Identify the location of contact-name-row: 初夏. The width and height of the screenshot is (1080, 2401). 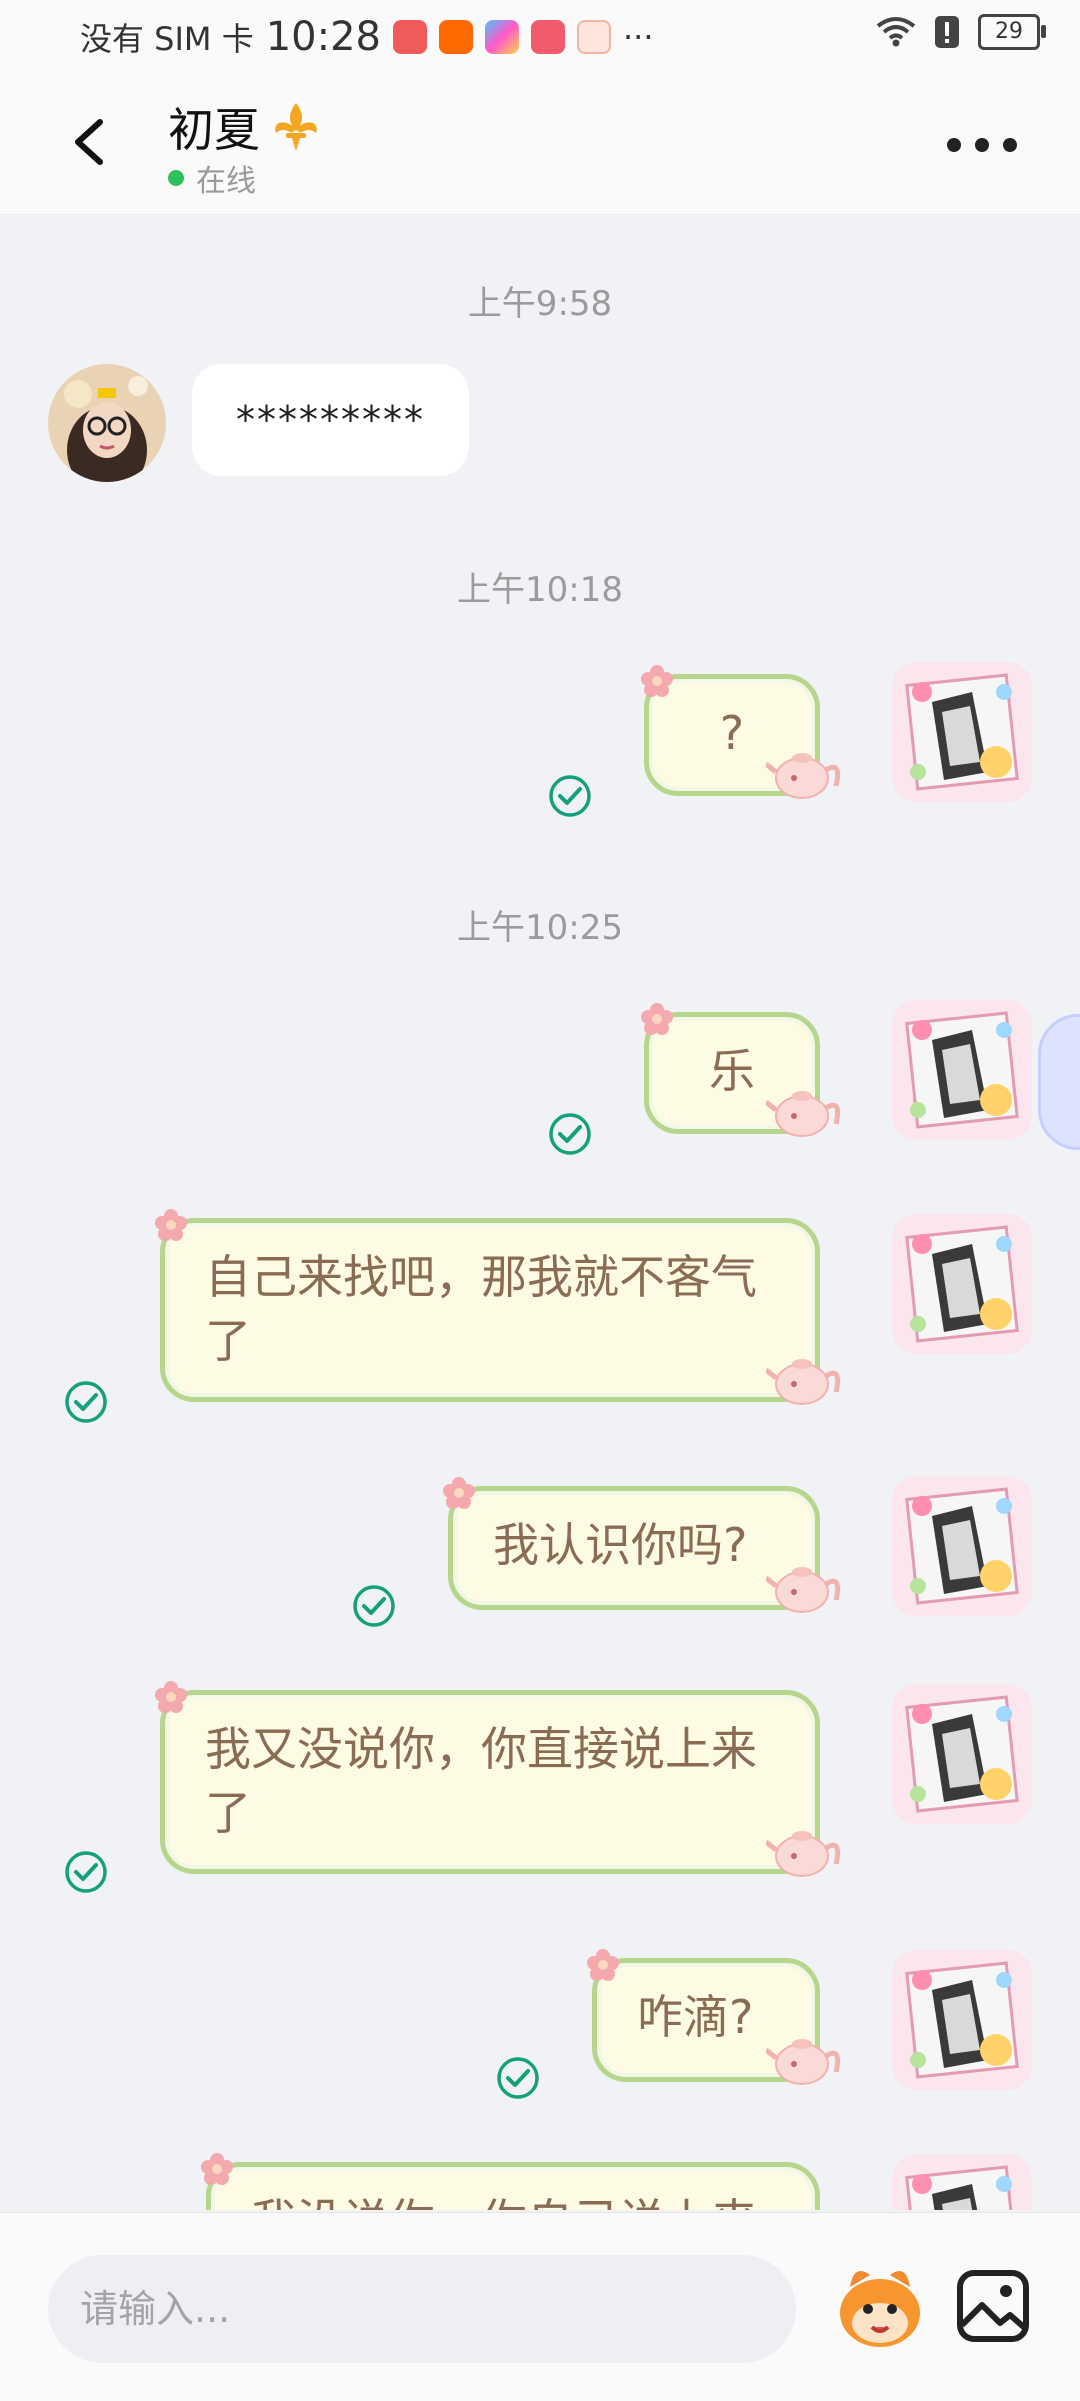
(246, 127).